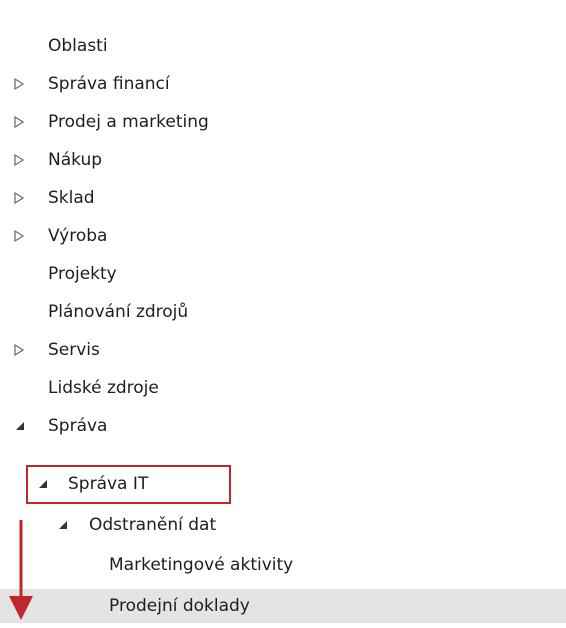 Image resolution: width=566 pixels, height=628 pixels. I want to click on tree-item-sprava: Správa, so click(283, 426).